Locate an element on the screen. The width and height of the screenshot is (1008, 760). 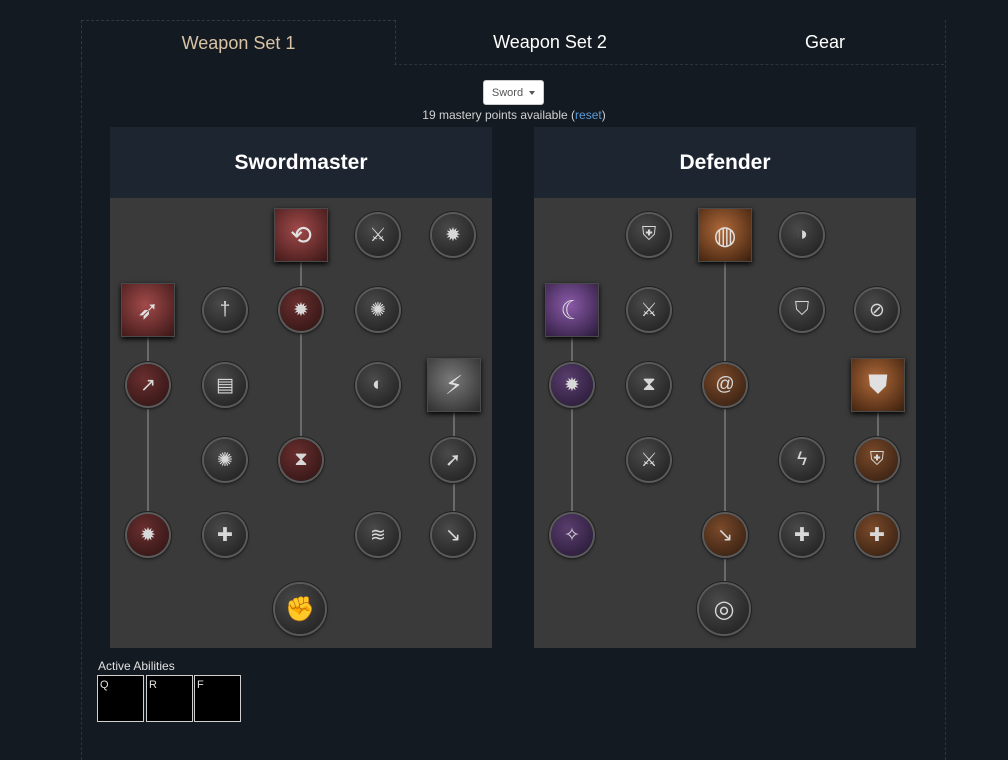
ability-slot-r: R is located at coordinates (169, 698).